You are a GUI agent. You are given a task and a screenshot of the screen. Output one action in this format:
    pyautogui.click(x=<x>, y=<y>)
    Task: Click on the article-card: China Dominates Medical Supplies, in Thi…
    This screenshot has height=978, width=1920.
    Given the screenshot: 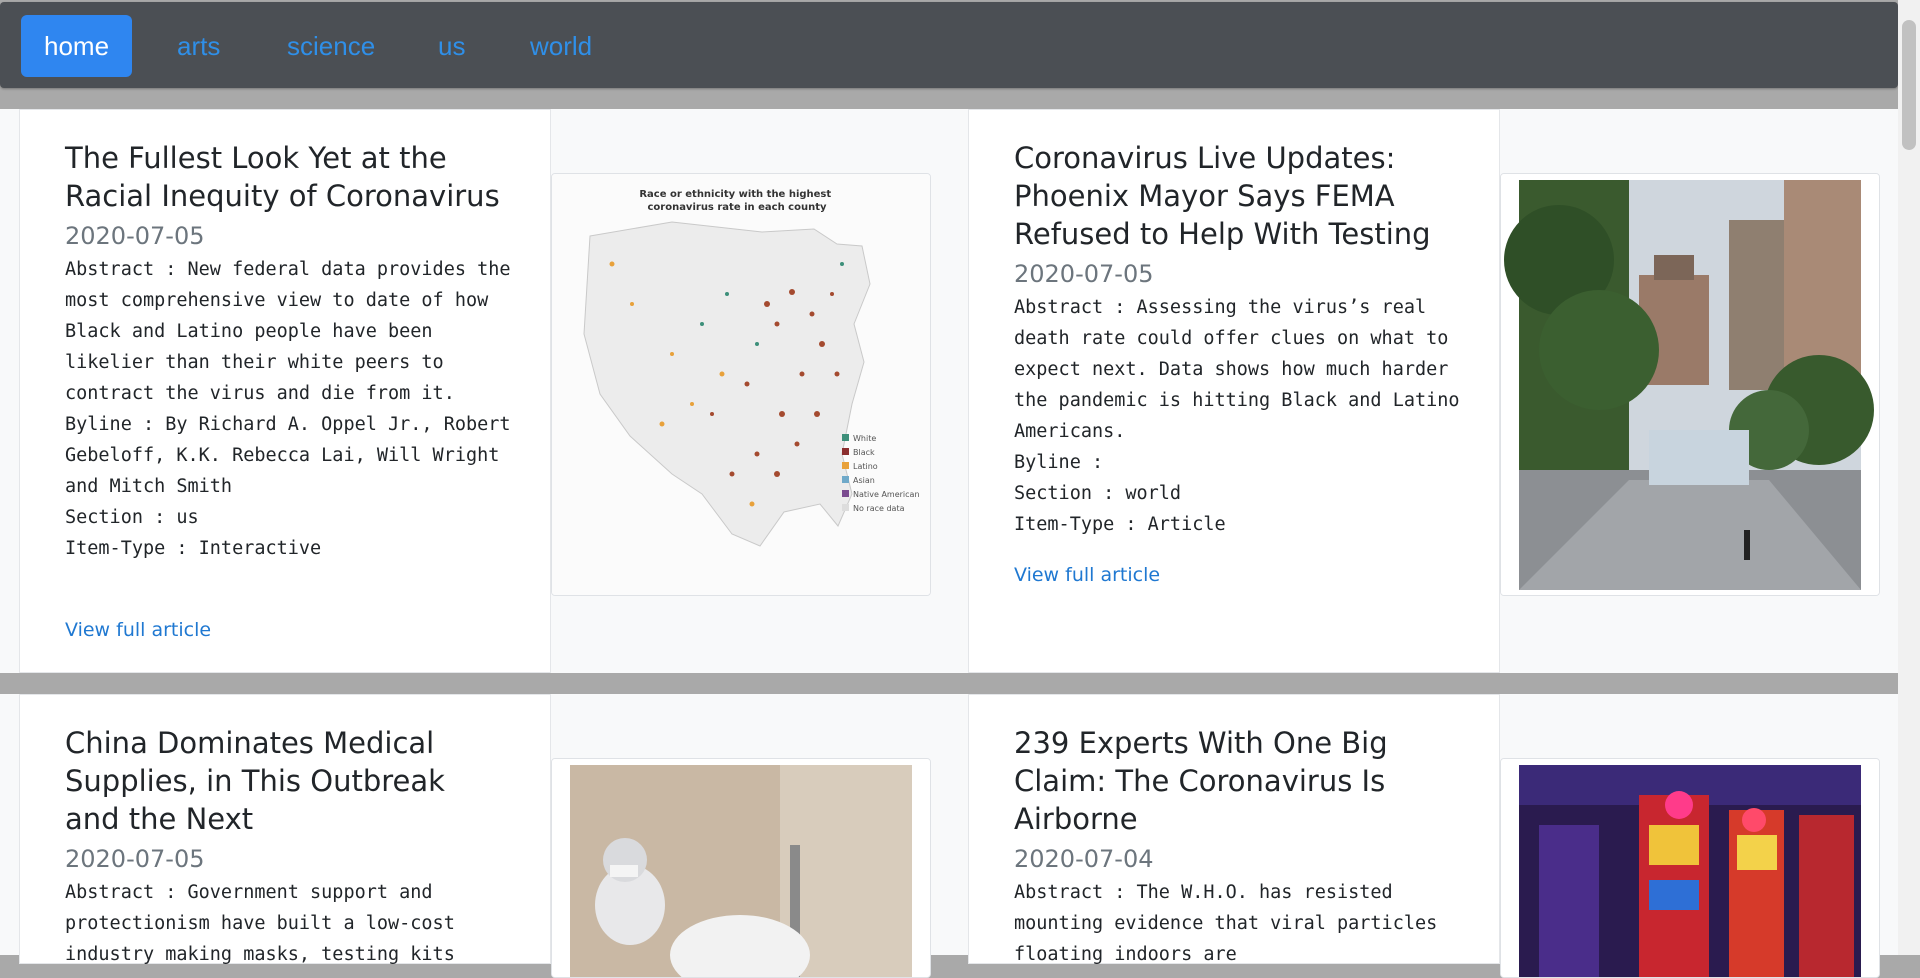 What is the action you would take?
    pyautogui.click(x=285, y=829)
    